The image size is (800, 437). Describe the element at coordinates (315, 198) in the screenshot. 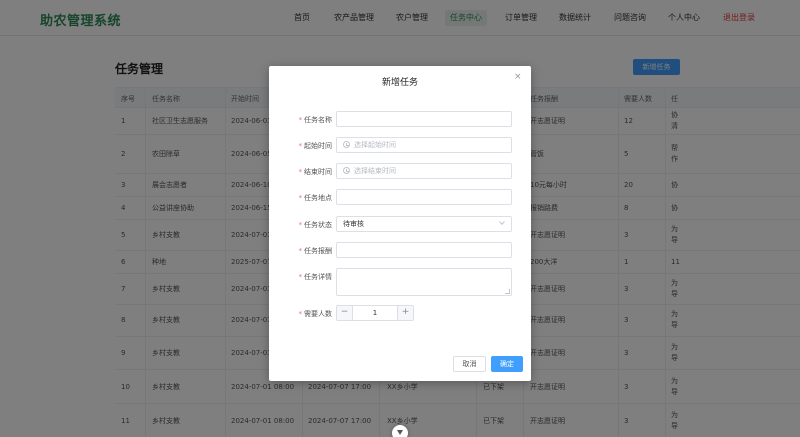

I see `field-label-place: * 任务地点` at that location.